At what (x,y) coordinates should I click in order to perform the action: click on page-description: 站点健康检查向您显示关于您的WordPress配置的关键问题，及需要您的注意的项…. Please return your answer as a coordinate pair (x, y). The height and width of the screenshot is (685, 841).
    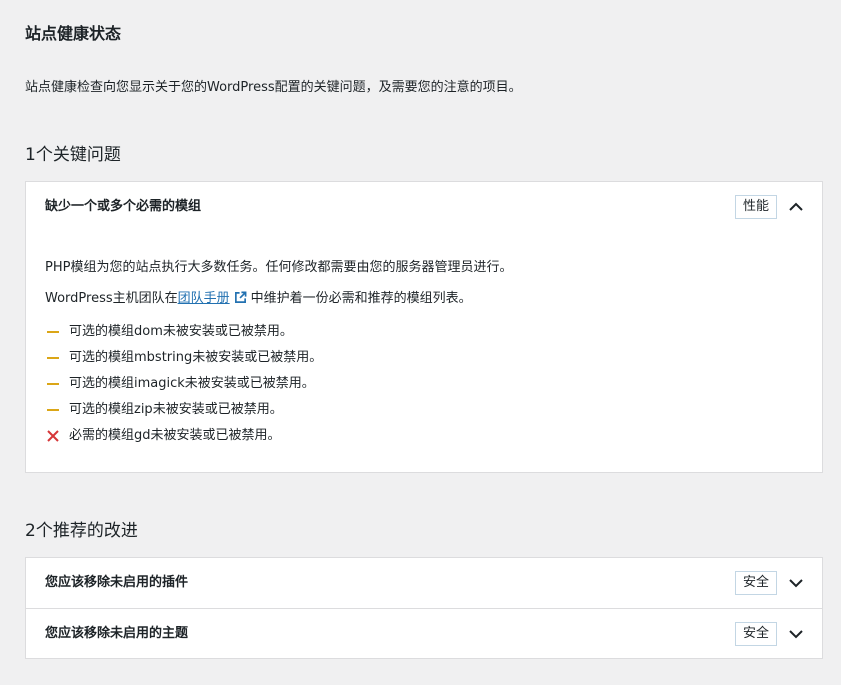
    Looking at the image, I should click on (273, 87).